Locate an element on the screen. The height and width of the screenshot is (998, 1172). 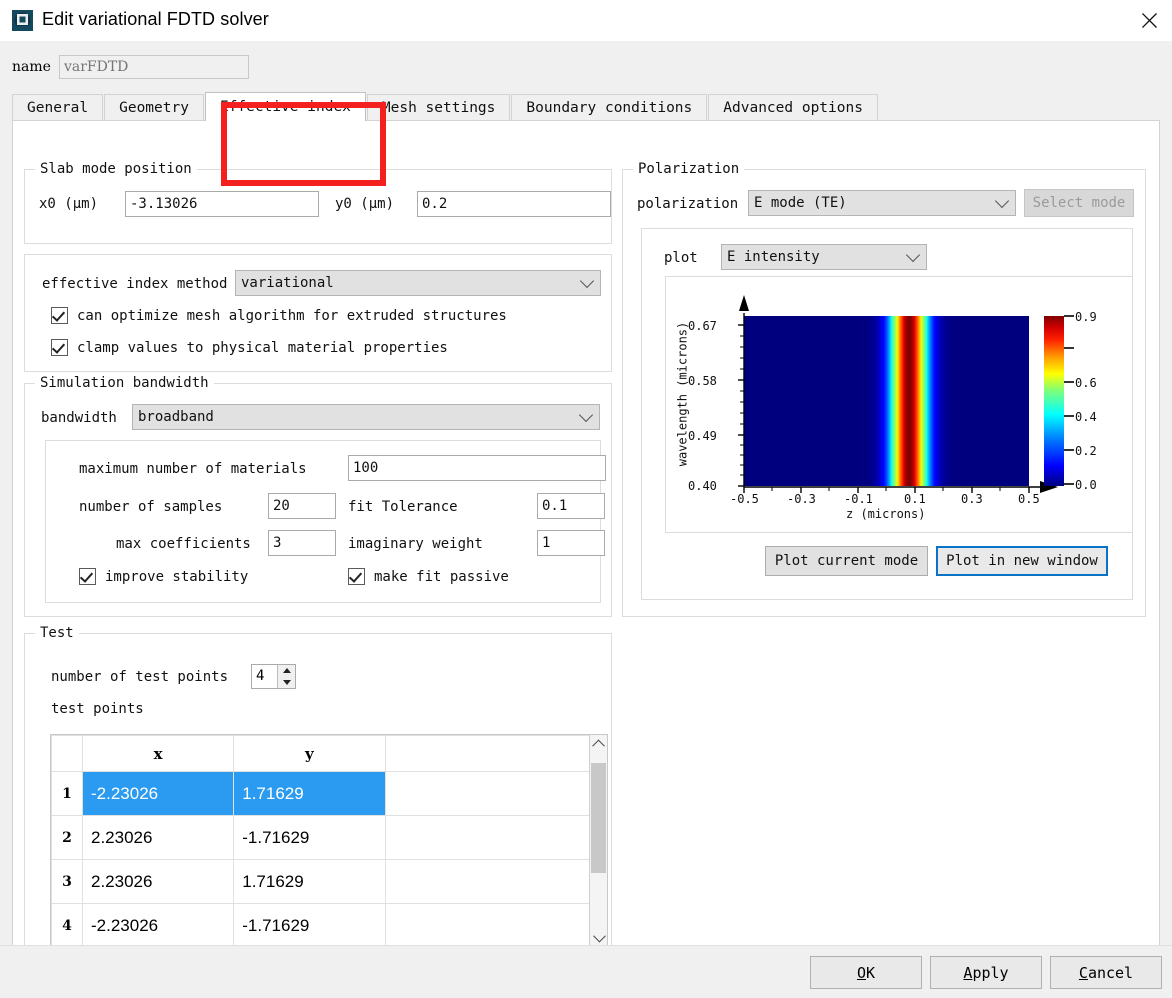
table-row: 4 -2.23026 -1.71629 is located at coordinates (321, 924).